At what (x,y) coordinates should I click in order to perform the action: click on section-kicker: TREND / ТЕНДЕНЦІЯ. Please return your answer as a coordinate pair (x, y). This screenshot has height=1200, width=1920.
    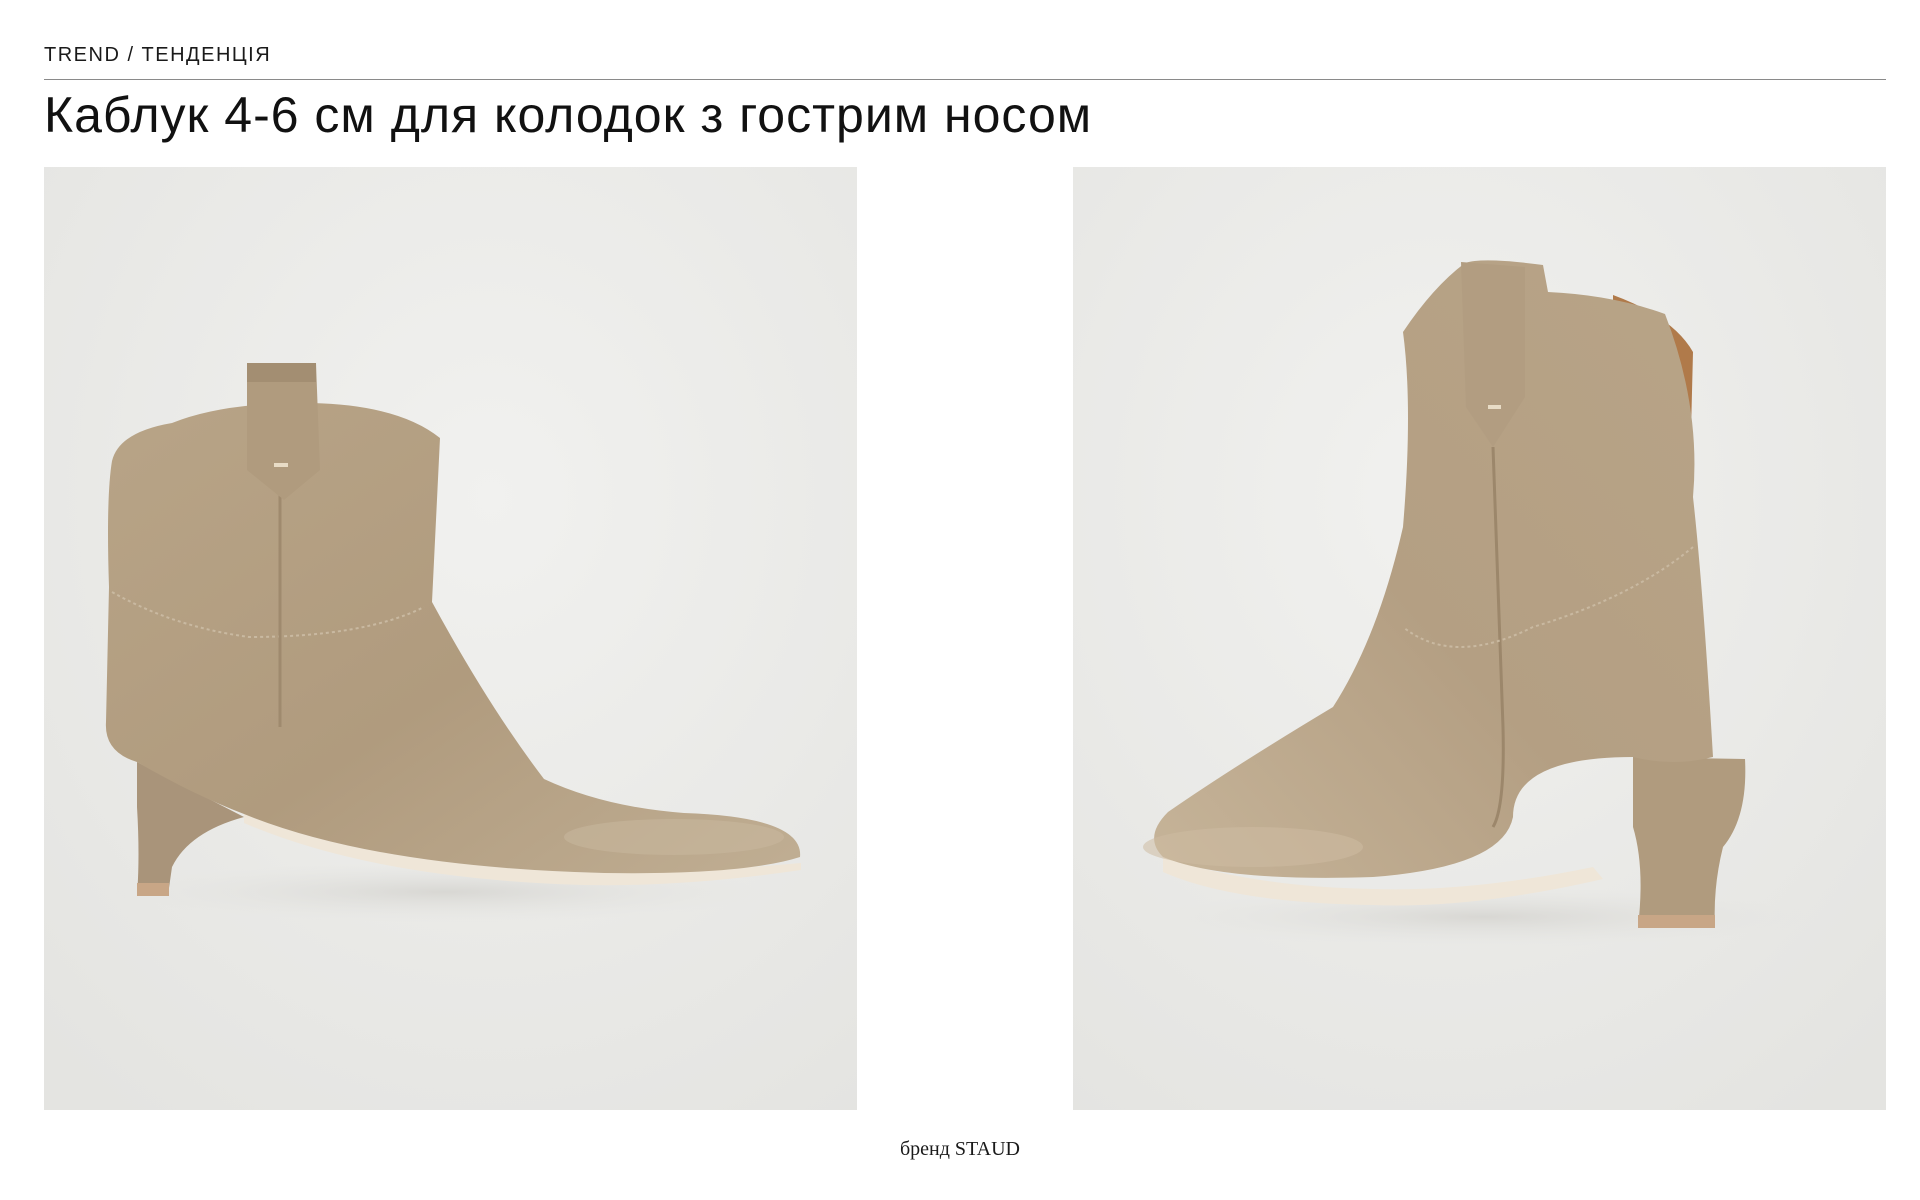
    Looking at the image, I should click on (158, 55).